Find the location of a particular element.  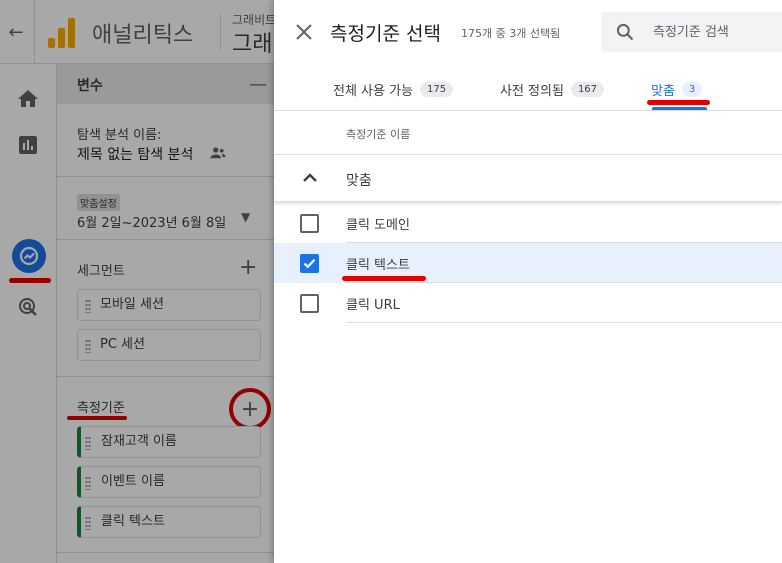

dimension-option: 클릭 URL is located at coordinates (528, 303).